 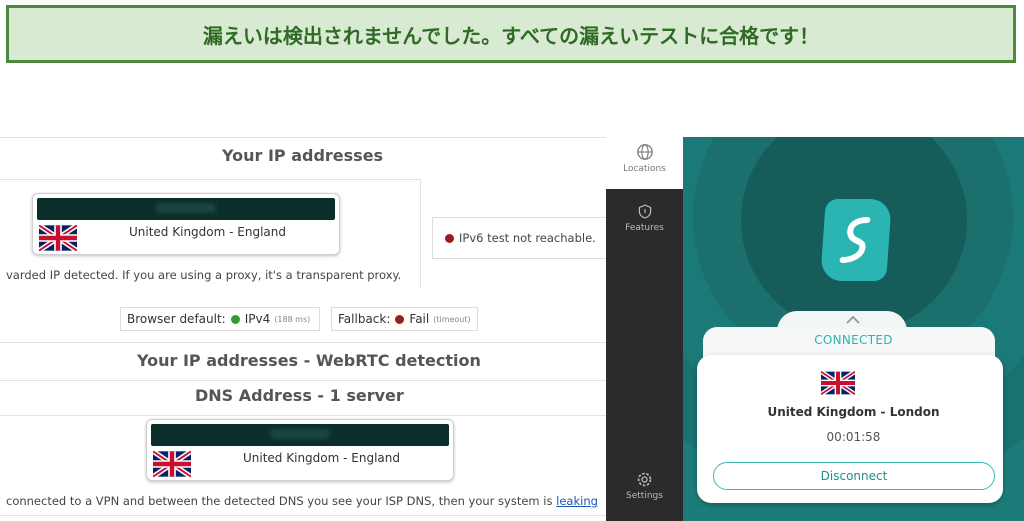 I want to click on nav-locations: Locations, so click(x=644, y=163).